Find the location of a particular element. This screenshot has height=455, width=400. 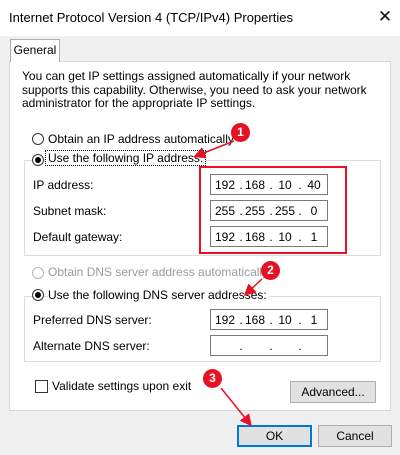

ok-button: OK is located at coordinates (274, 436).